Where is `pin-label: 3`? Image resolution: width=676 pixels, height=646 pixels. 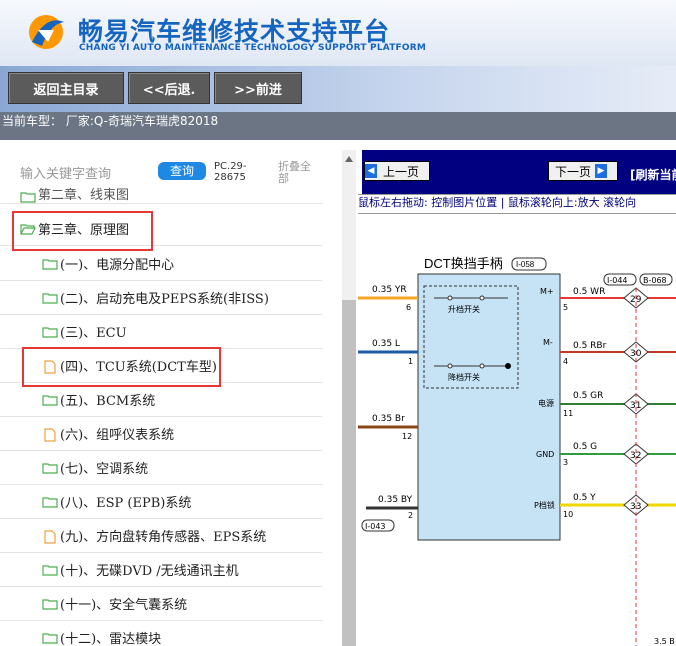 pin-label: 3 is located at coordinates (565, 462).